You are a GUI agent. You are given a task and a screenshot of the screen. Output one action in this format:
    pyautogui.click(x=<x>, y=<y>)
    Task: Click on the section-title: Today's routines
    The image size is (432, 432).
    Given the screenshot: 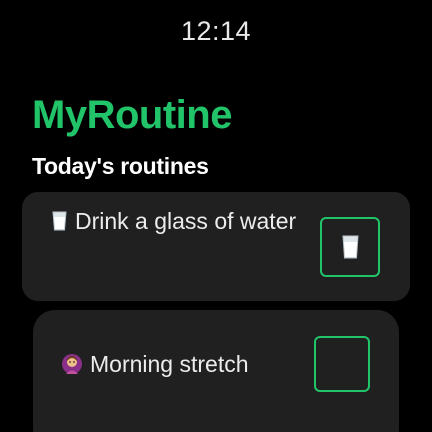 What is the action you would take?
    pyautogui.click(x=120, y=166)
    